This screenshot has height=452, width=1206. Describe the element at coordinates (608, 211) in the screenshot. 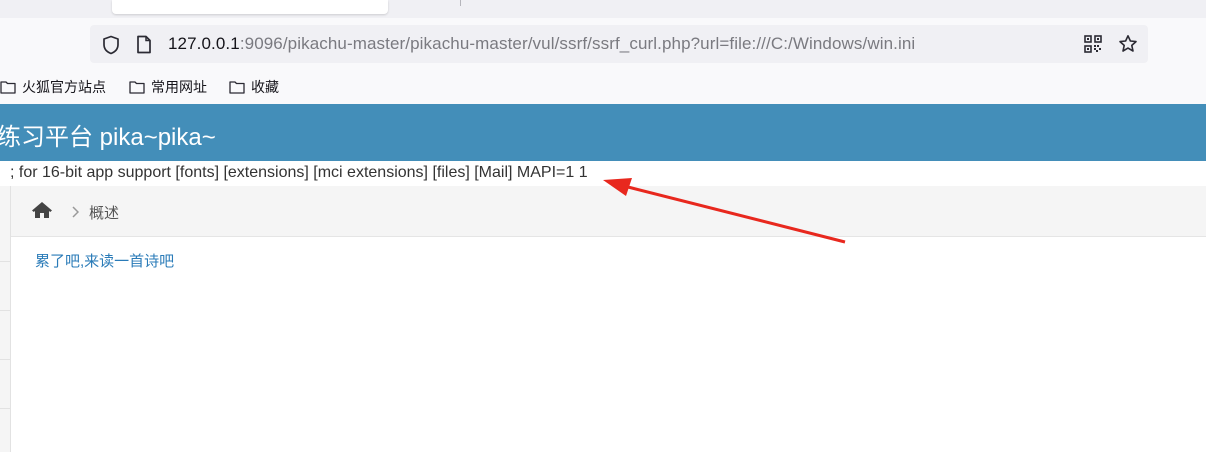

I see `breadcrumb: 概述` at that location.